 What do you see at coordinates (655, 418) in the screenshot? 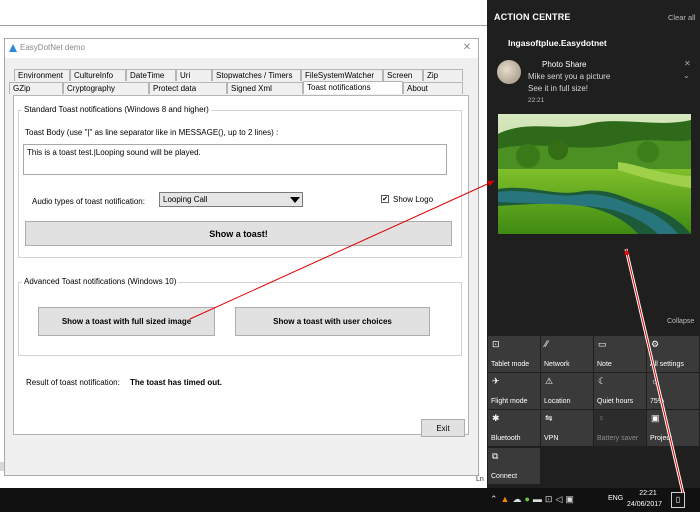
I see `project-icon: ▣` at bounding box center [655, 418].